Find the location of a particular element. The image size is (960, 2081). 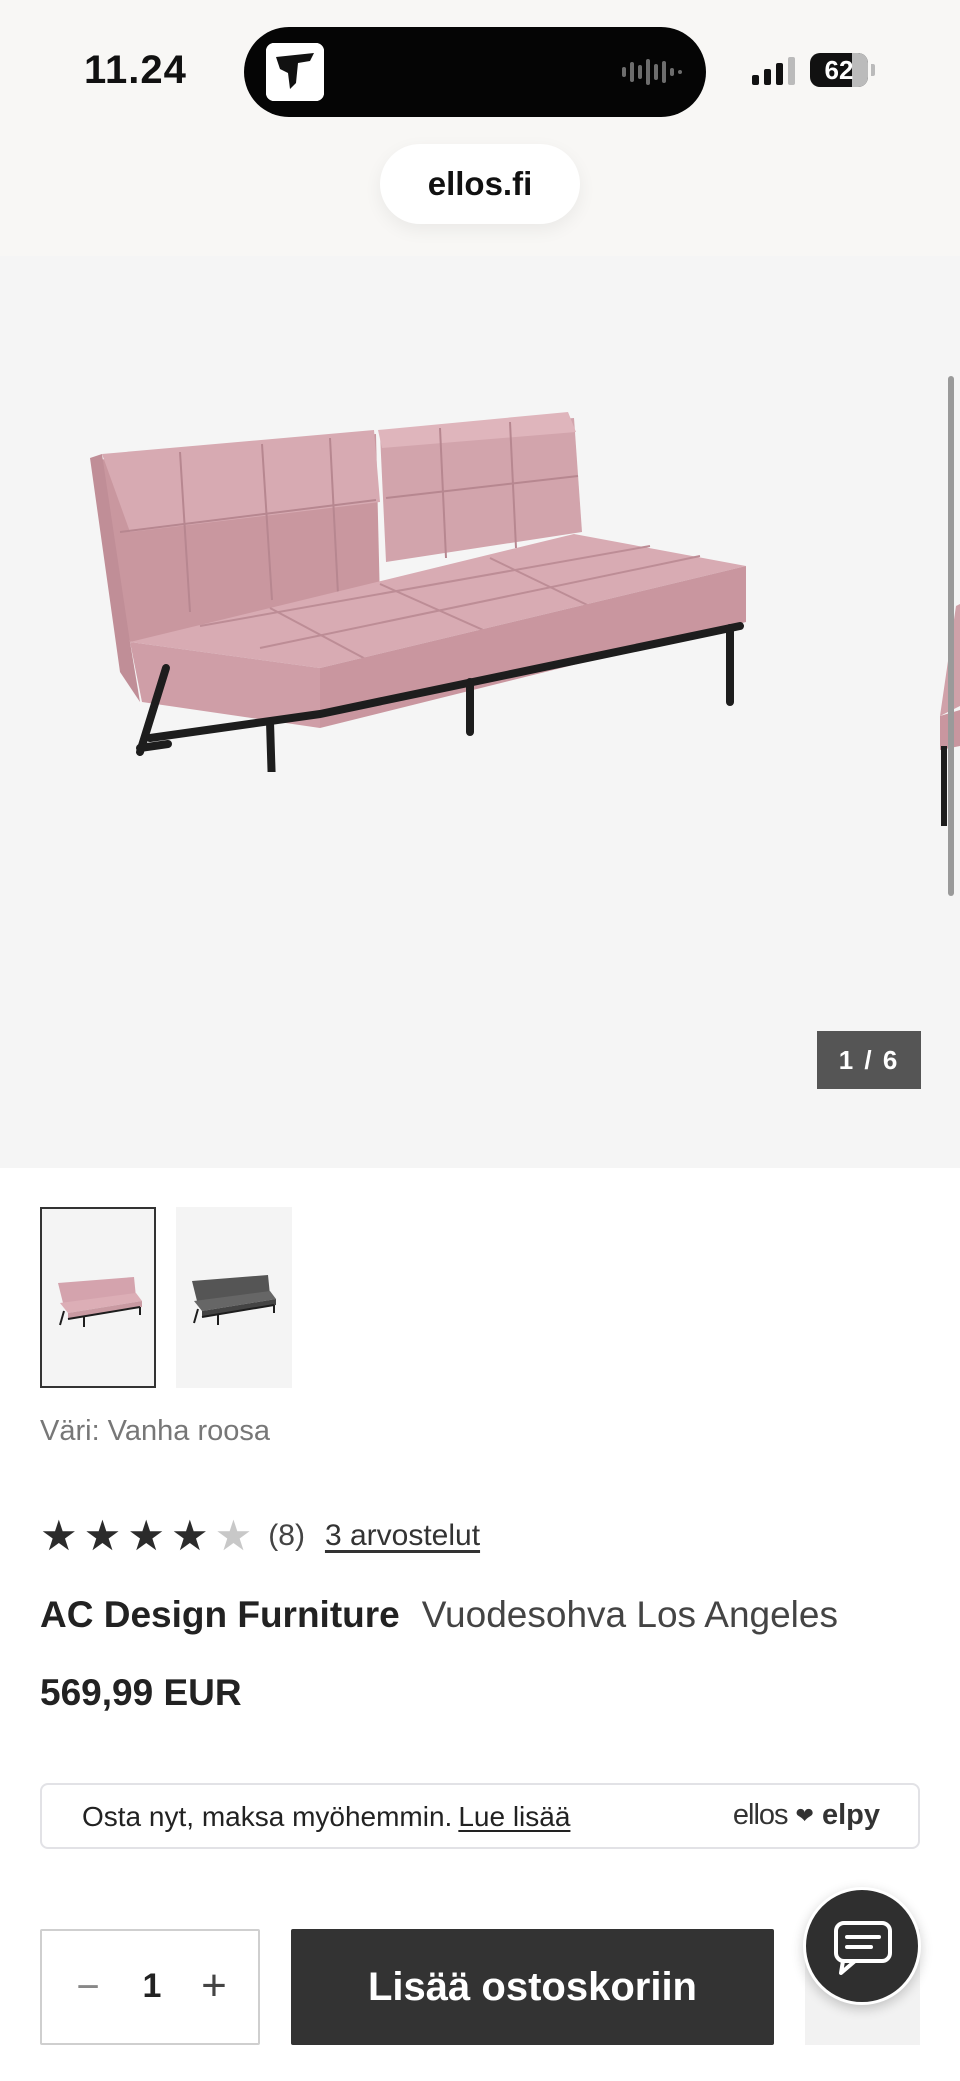

clock: 11.24 is located at coordinates (135, 70).